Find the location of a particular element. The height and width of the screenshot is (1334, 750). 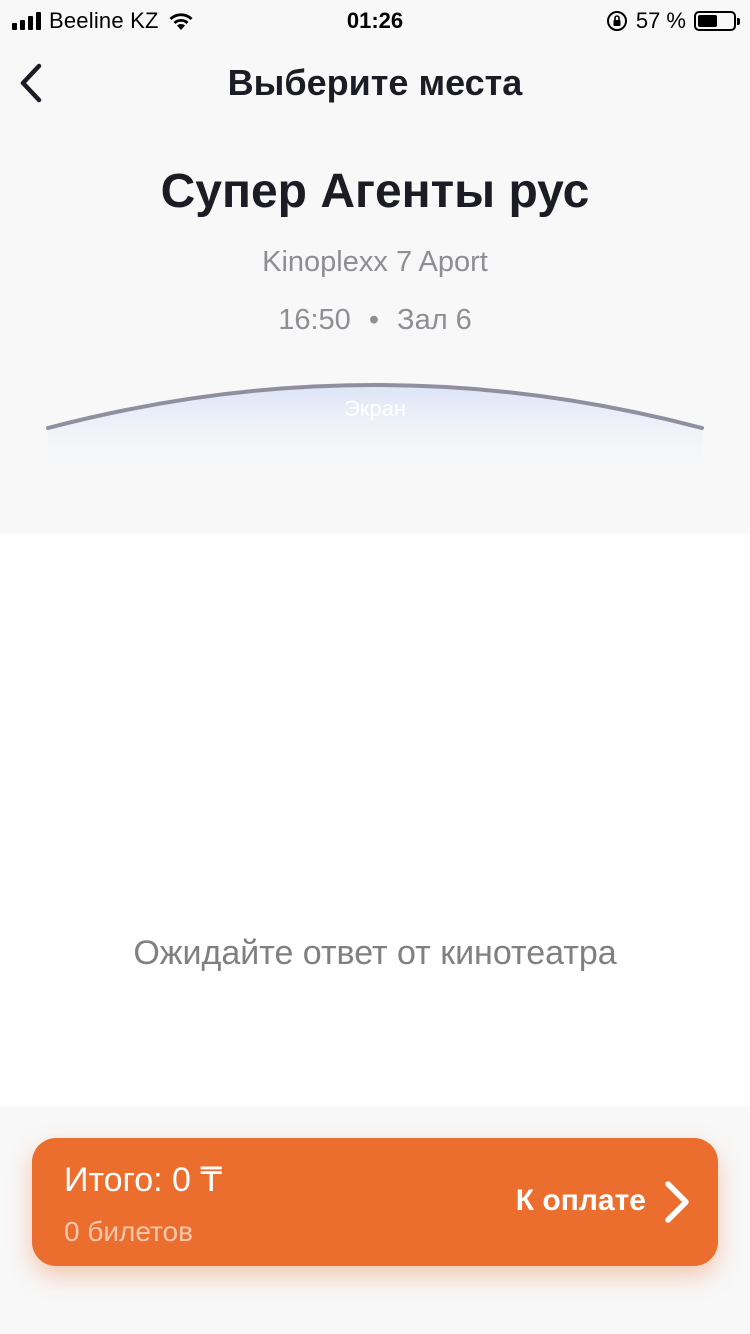

status-right: 57 % is located at coordinates (673, 21).